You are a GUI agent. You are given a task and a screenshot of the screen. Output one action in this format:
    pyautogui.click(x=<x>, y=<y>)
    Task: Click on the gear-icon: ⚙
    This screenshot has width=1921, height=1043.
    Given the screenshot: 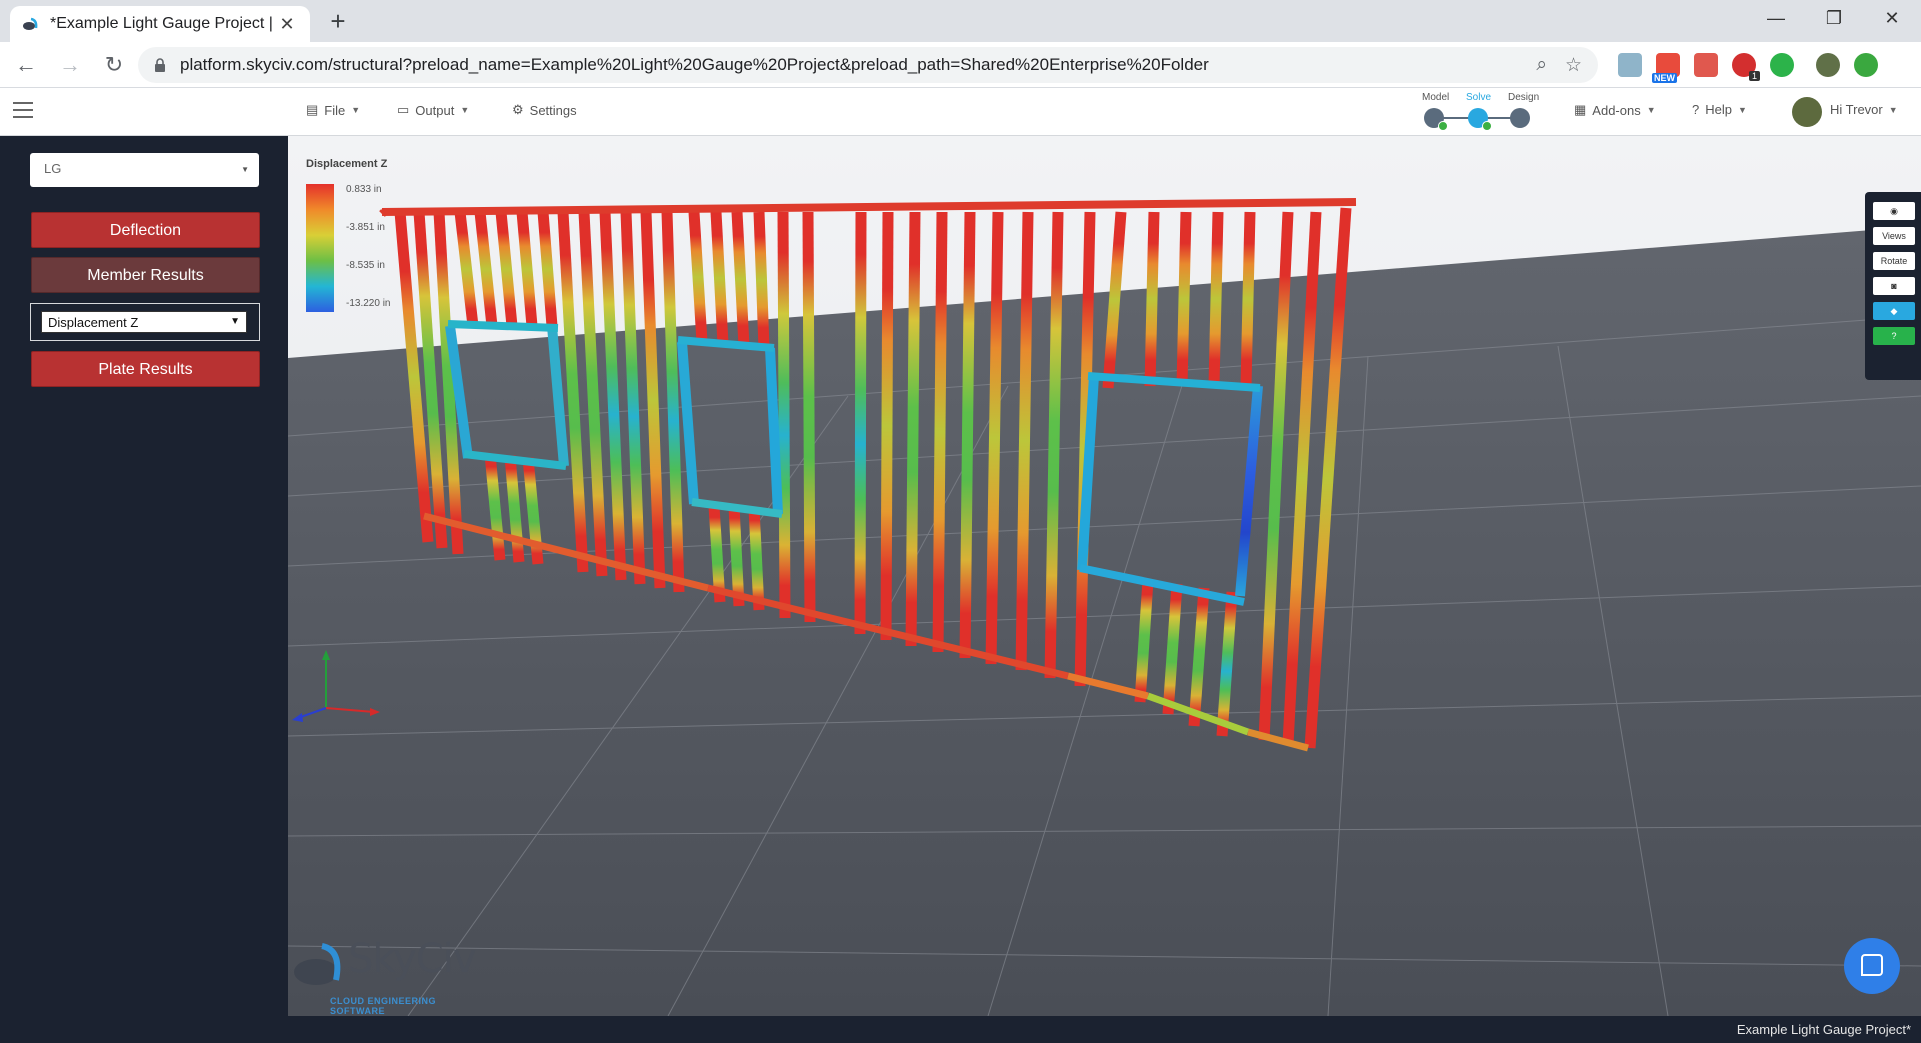 What is the action you would take?
    pyautogui.click(x=518, y=109)
    